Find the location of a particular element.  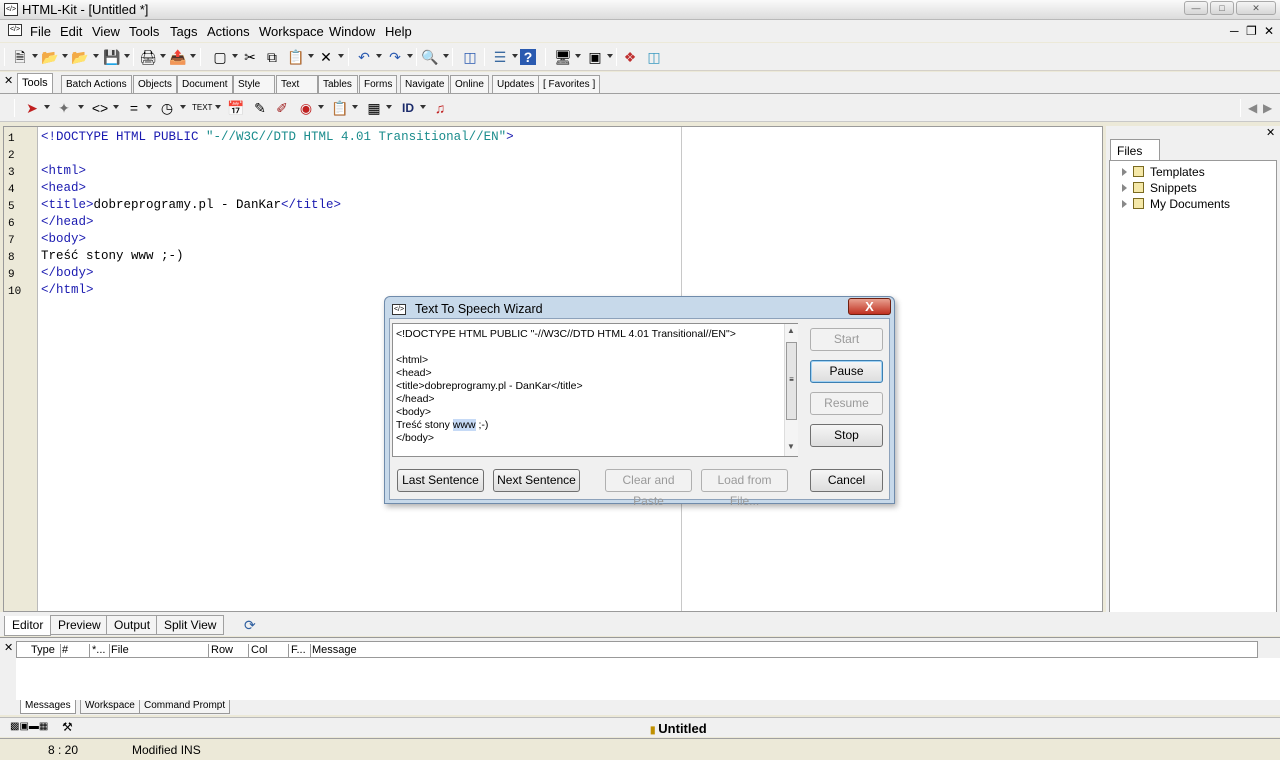

clock-icon: ◷ is located at coordinates (167, 108).